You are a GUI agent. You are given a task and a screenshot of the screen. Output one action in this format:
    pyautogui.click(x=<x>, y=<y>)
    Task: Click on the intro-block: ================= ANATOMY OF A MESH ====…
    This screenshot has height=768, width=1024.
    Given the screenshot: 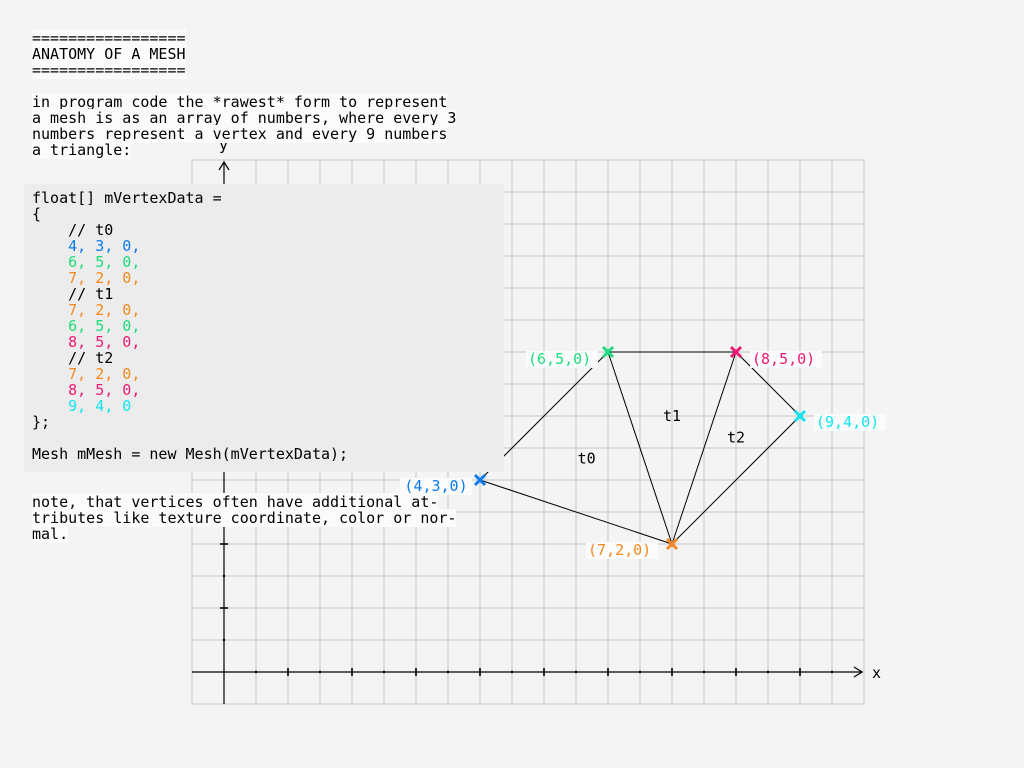 What is the action you would take?
    pyautogui.click(x=267, y=94)
    